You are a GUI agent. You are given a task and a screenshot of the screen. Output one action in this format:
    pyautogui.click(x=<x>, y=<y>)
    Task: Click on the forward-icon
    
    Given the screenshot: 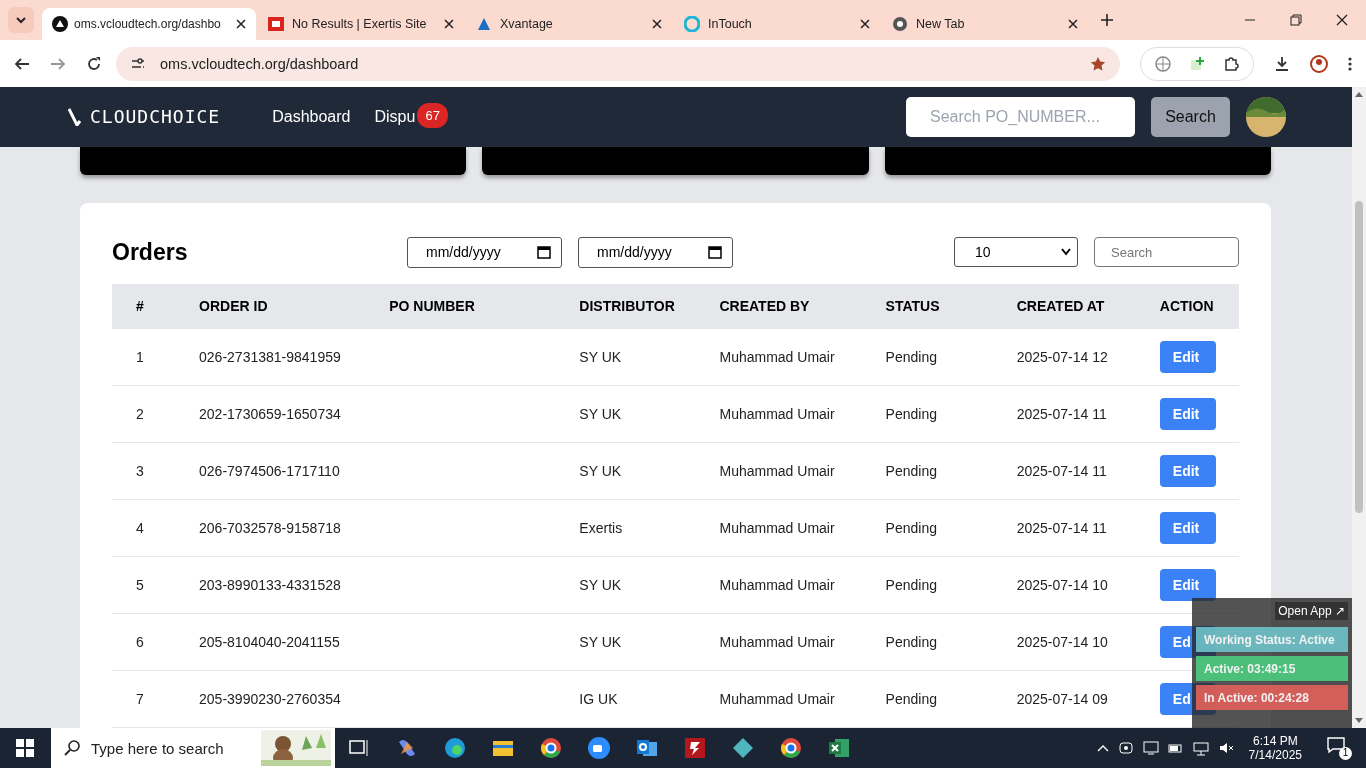 What is the action you would take?
    pyautogui.click(x=58, y=63)
    